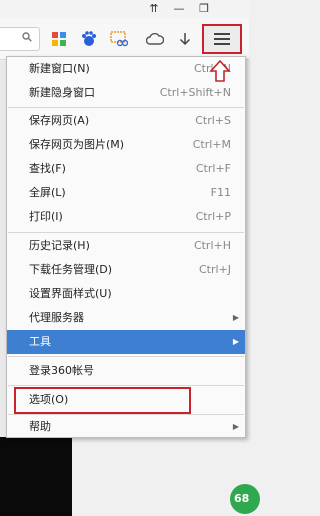  Describe the element at coordinates (213, 168) in the screenshot. I see `menu-item-shortcut: Ctrl+F` at that location.